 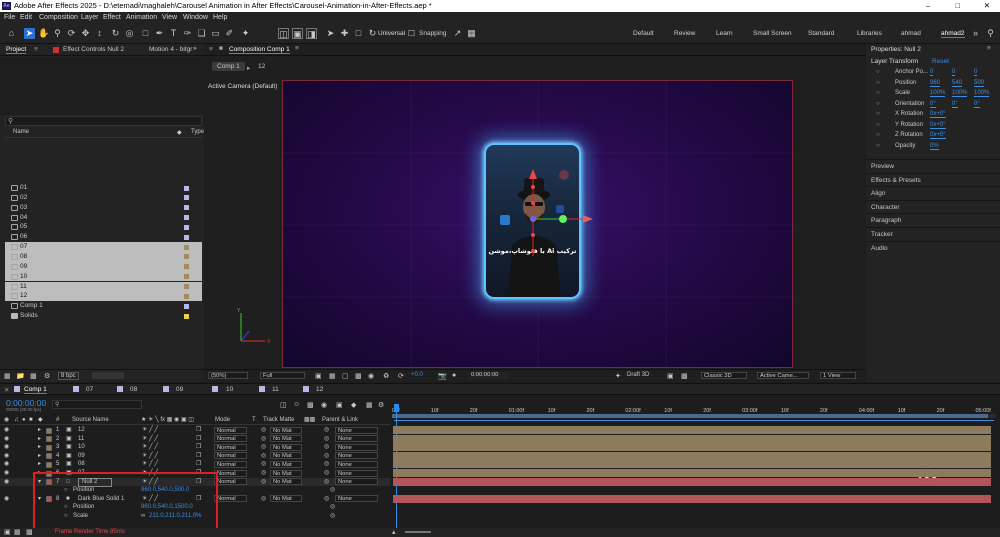 I want to click on menu-view: View, so click(x=169, y=17).